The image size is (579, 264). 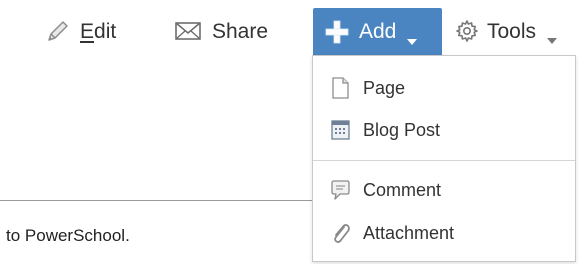 I want to click on tools-button: Tools, so click(x=517, y=31).